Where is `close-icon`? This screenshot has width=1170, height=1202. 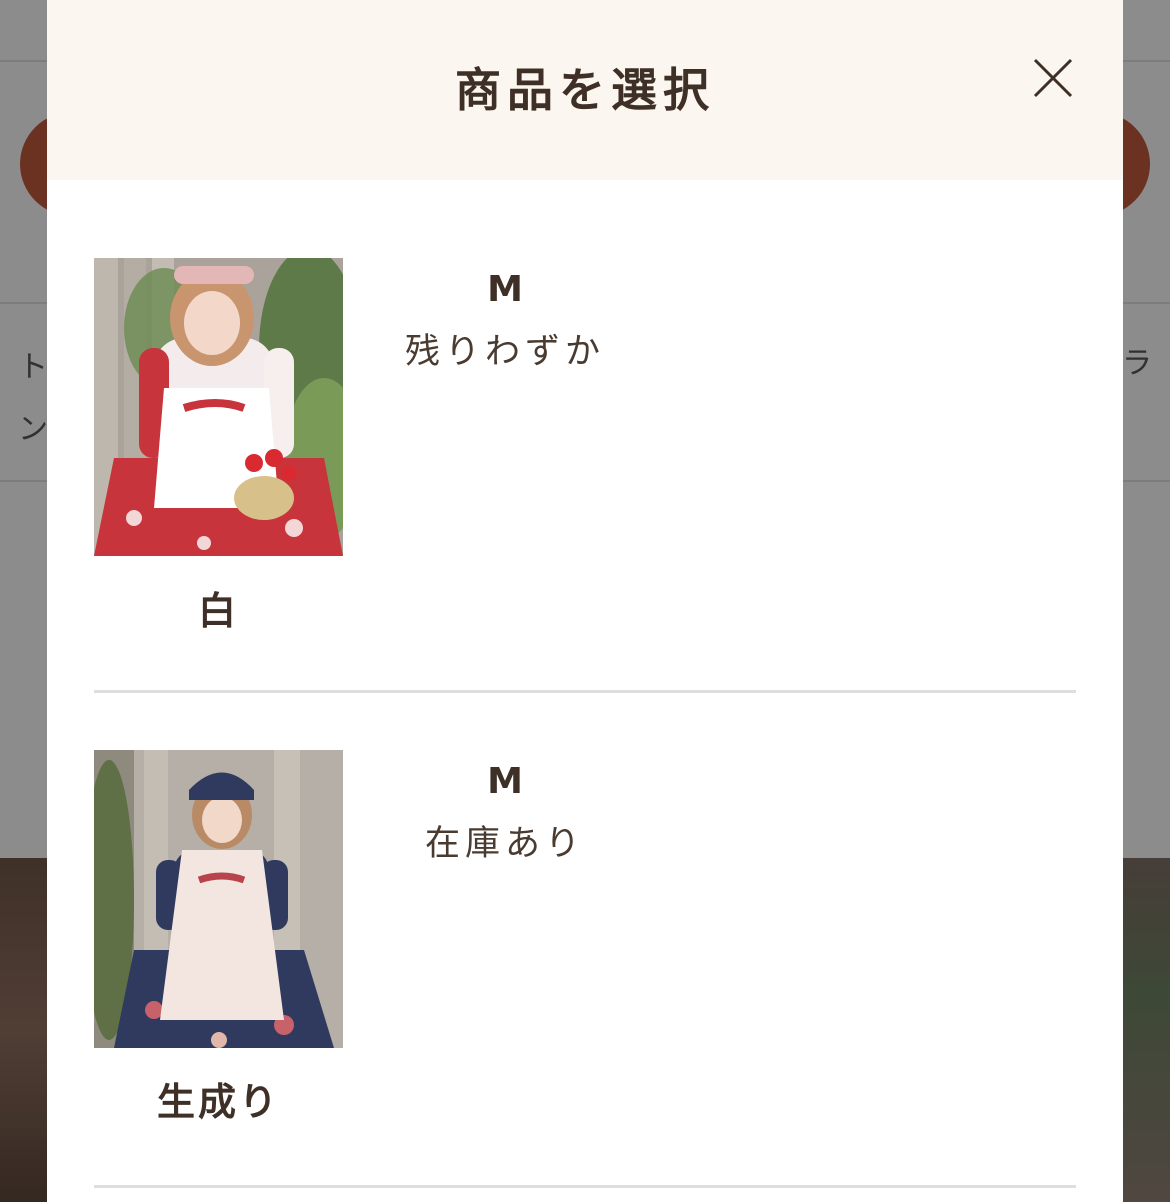
close-icon is located at coordinates (1053, 78).